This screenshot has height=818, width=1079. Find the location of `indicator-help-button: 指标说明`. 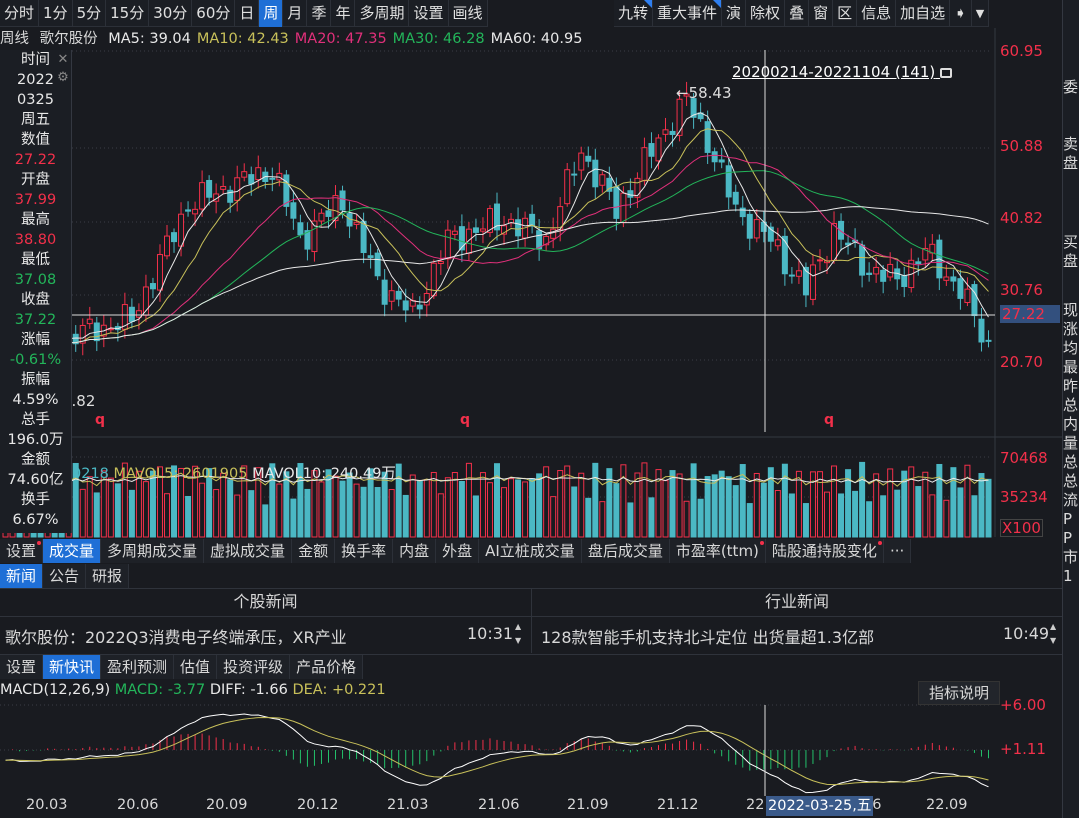

indicator-help-button: 指标说明 is located at coordinates (959, 693).